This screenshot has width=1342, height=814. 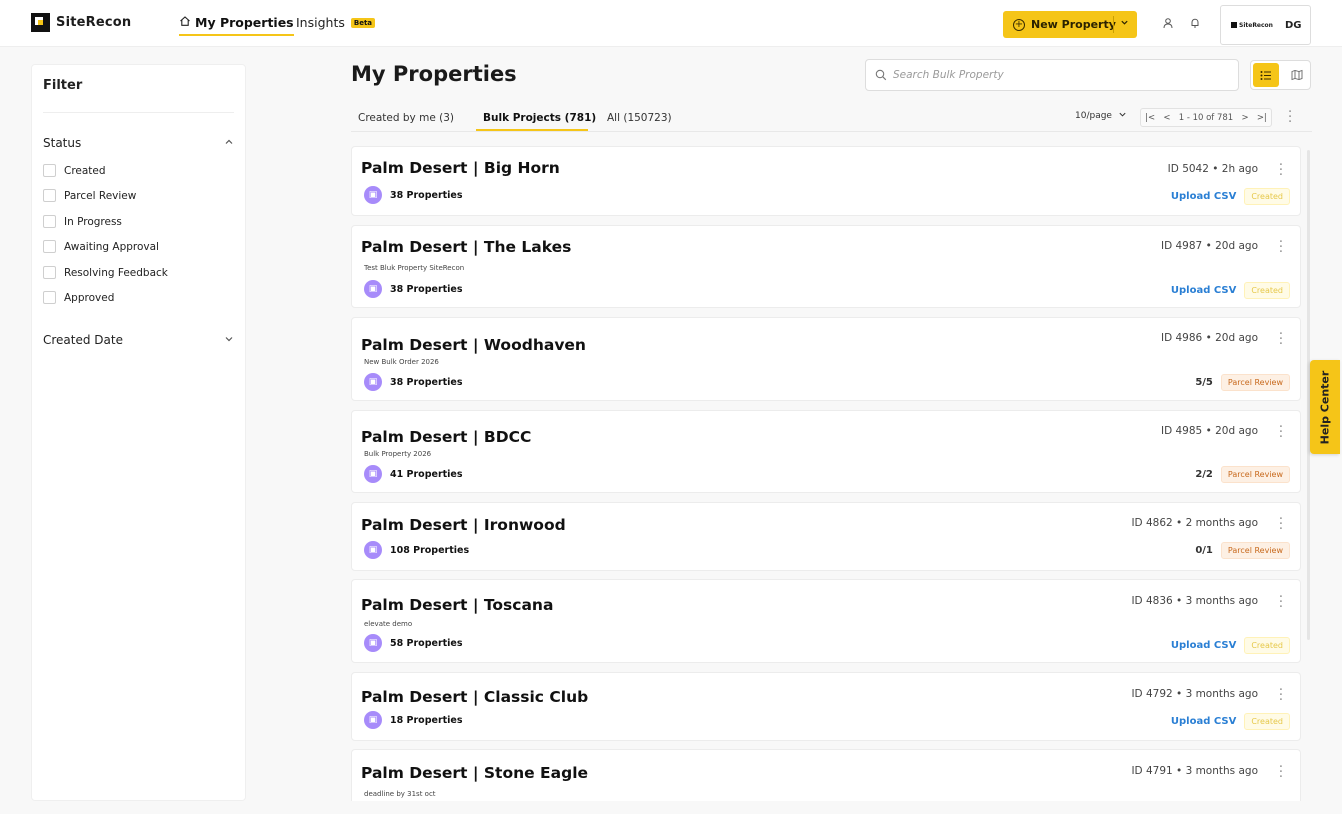 What do you see at coordinates (336, 22) in the screenshot?
I see `nav-insights: Insights Beta` at bounding box center [336, 22].